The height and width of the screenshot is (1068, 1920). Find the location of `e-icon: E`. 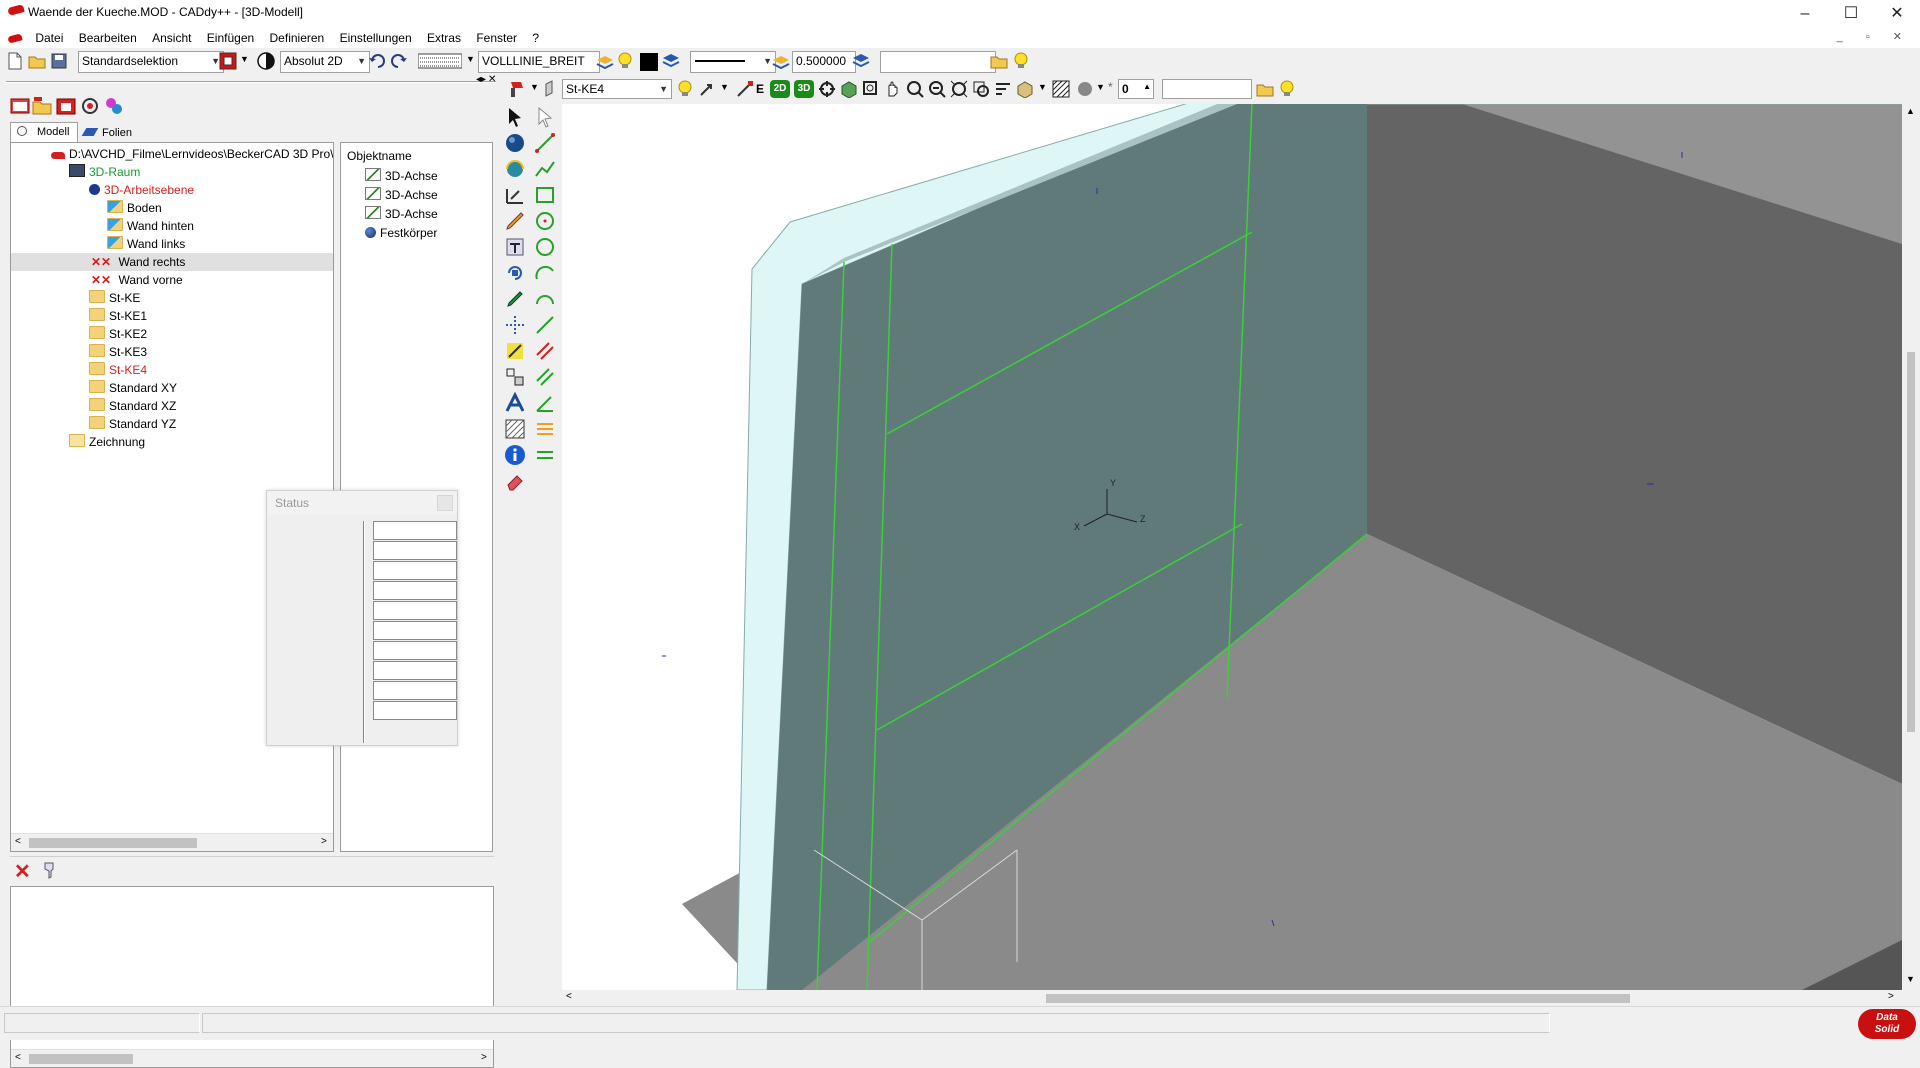

e-icon: E is located at coordinates (760, 89).